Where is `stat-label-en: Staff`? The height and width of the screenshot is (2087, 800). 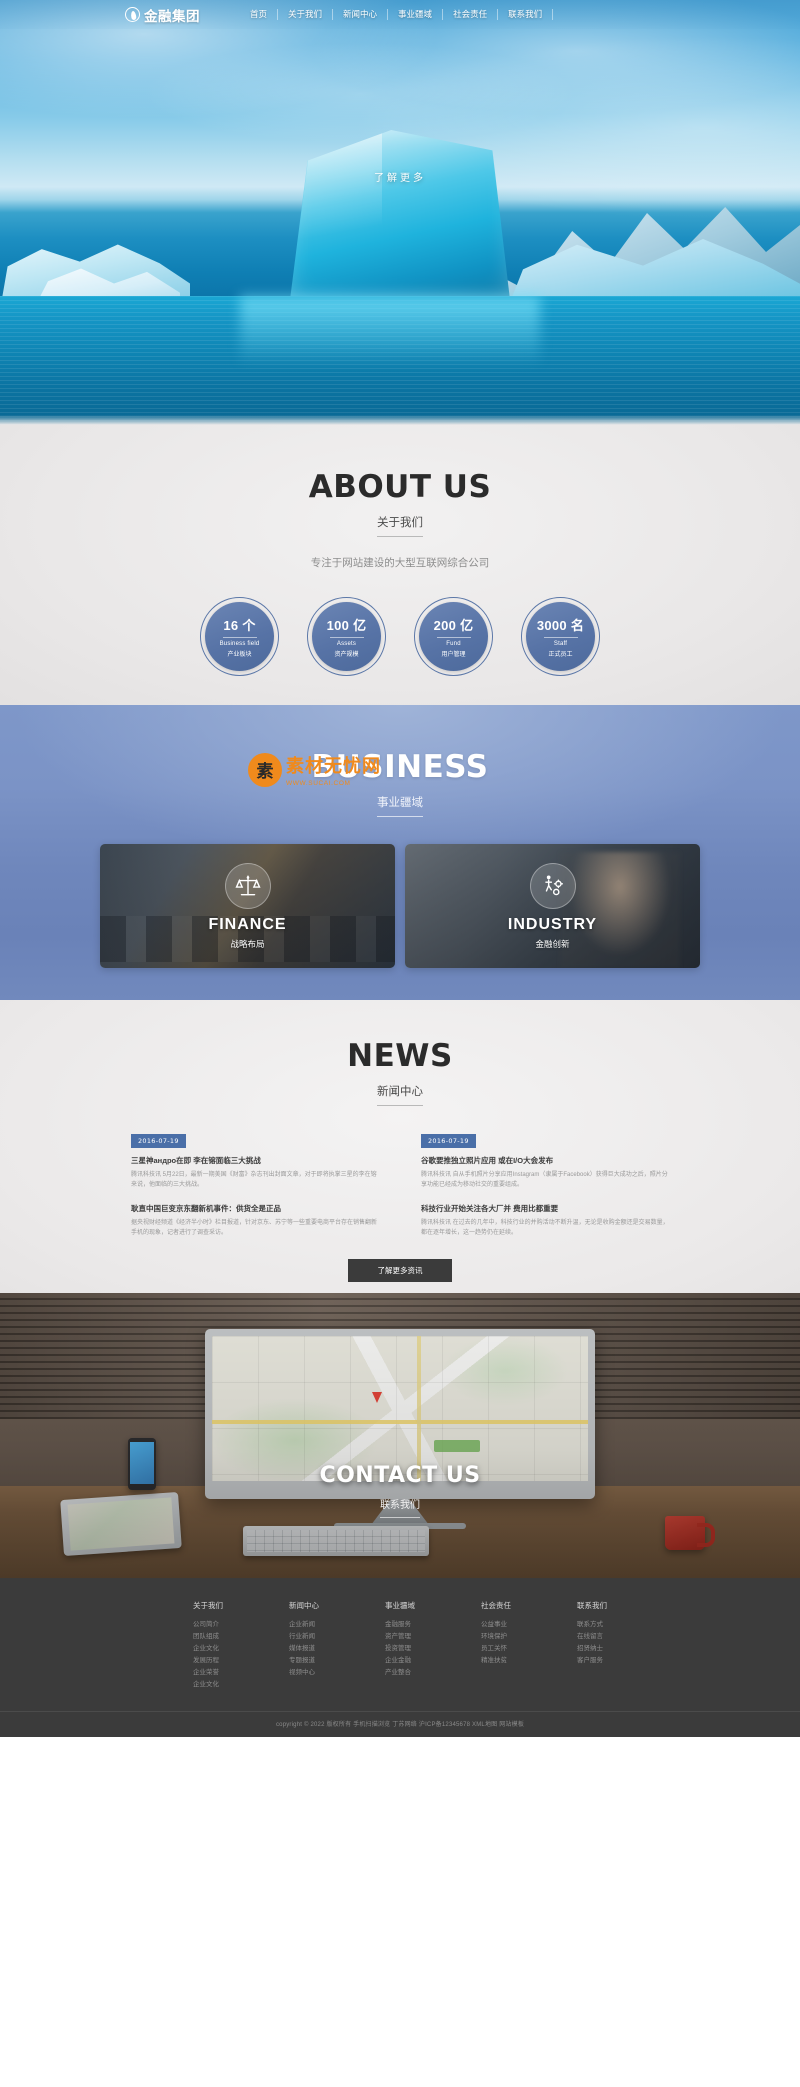
stat-label-en: Staff is located at coordinates (560, 644).